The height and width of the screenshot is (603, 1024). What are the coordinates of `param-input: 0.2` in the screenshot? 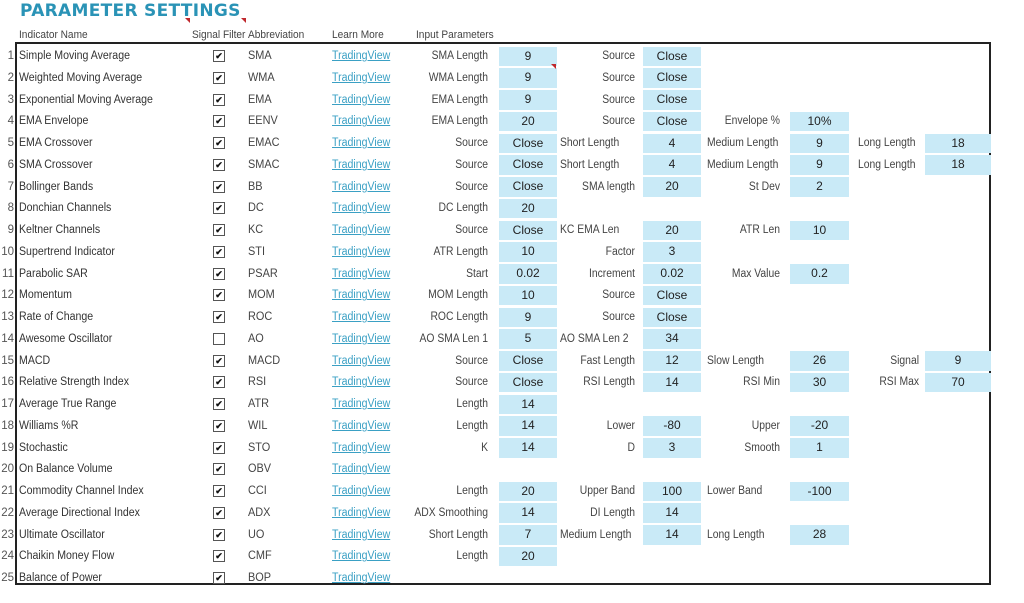 It's located at (819, 274).